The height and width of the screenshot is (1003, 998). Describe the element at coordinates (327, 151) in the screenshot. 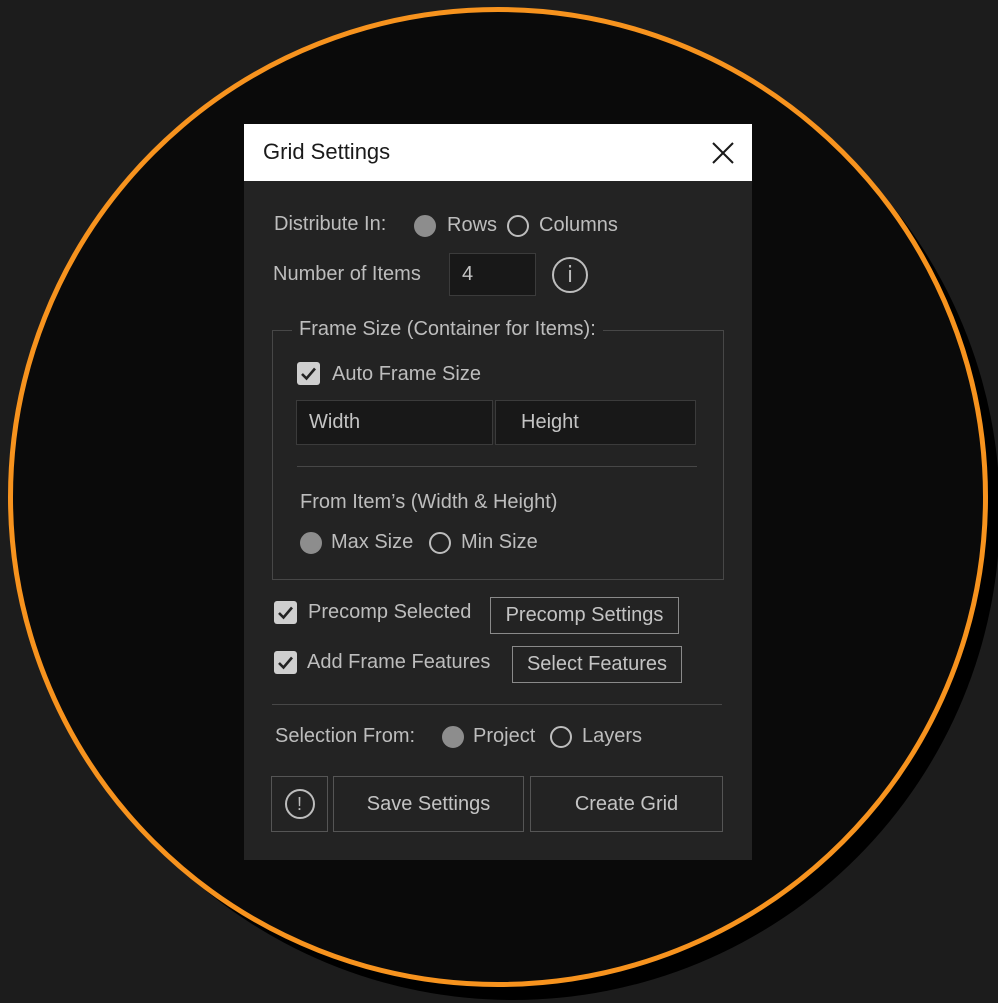

I see `dialog-title: Grid Settings` at that location.